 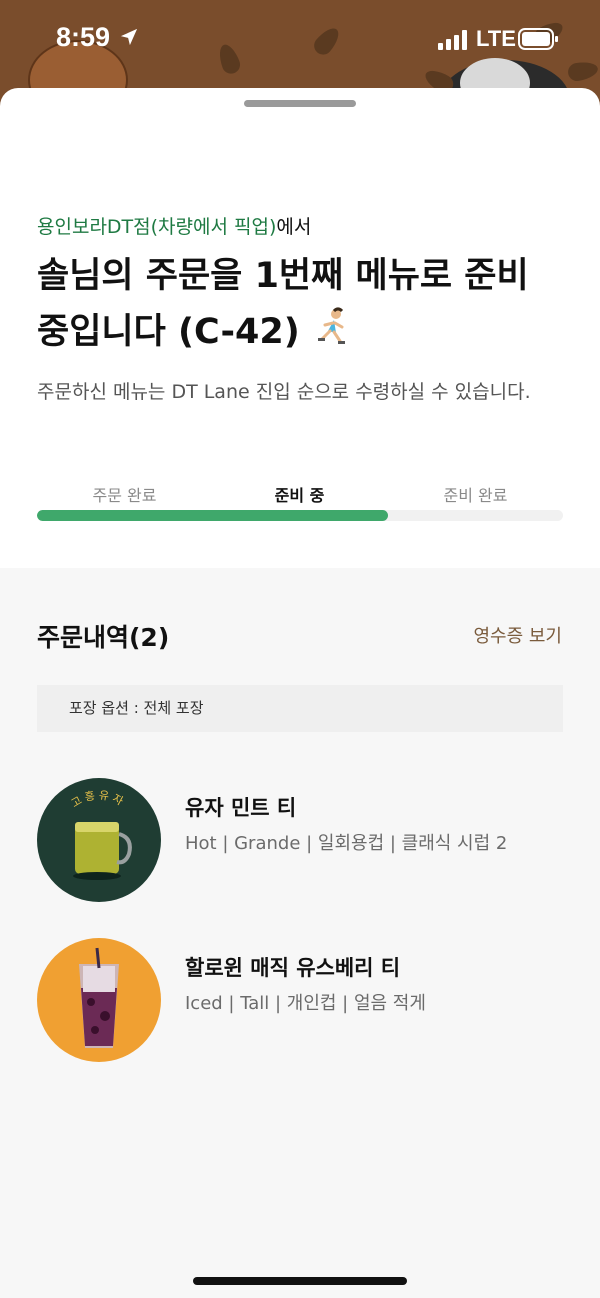 What do you see at coordinates (98, 799) in the screenshot?
I see `item-image-label: 고흥유자` at bounding box center [98, 799].